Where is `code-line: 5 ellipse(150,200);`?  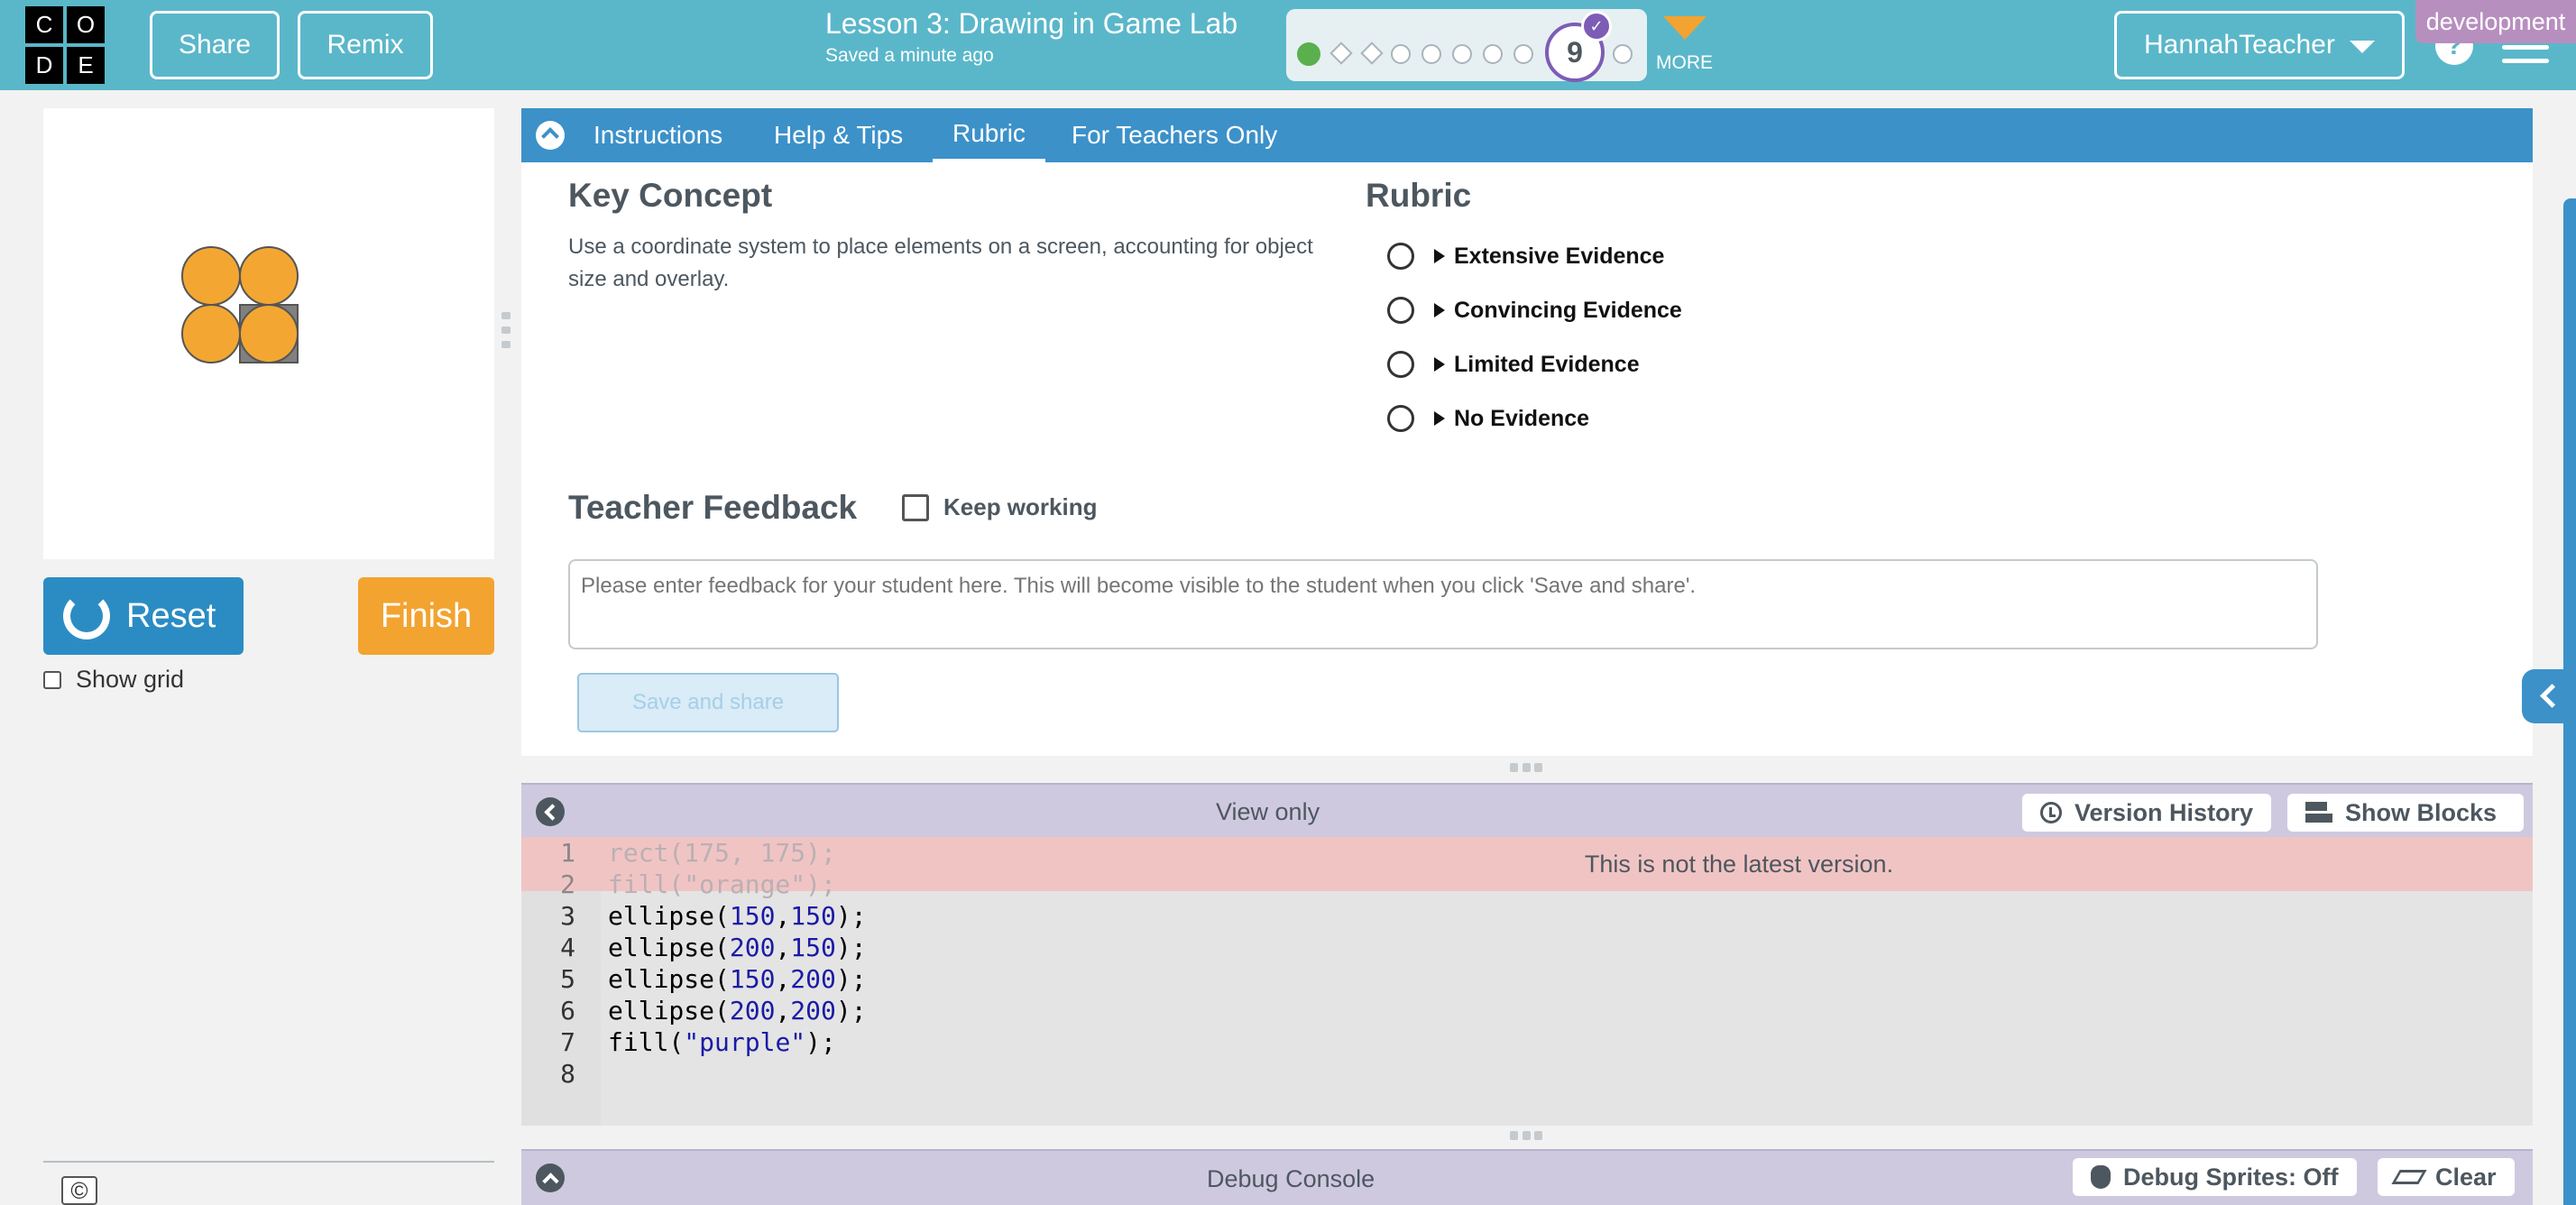
code-line: 5 ellipse(150,200); is located at coordinates (693, 979).